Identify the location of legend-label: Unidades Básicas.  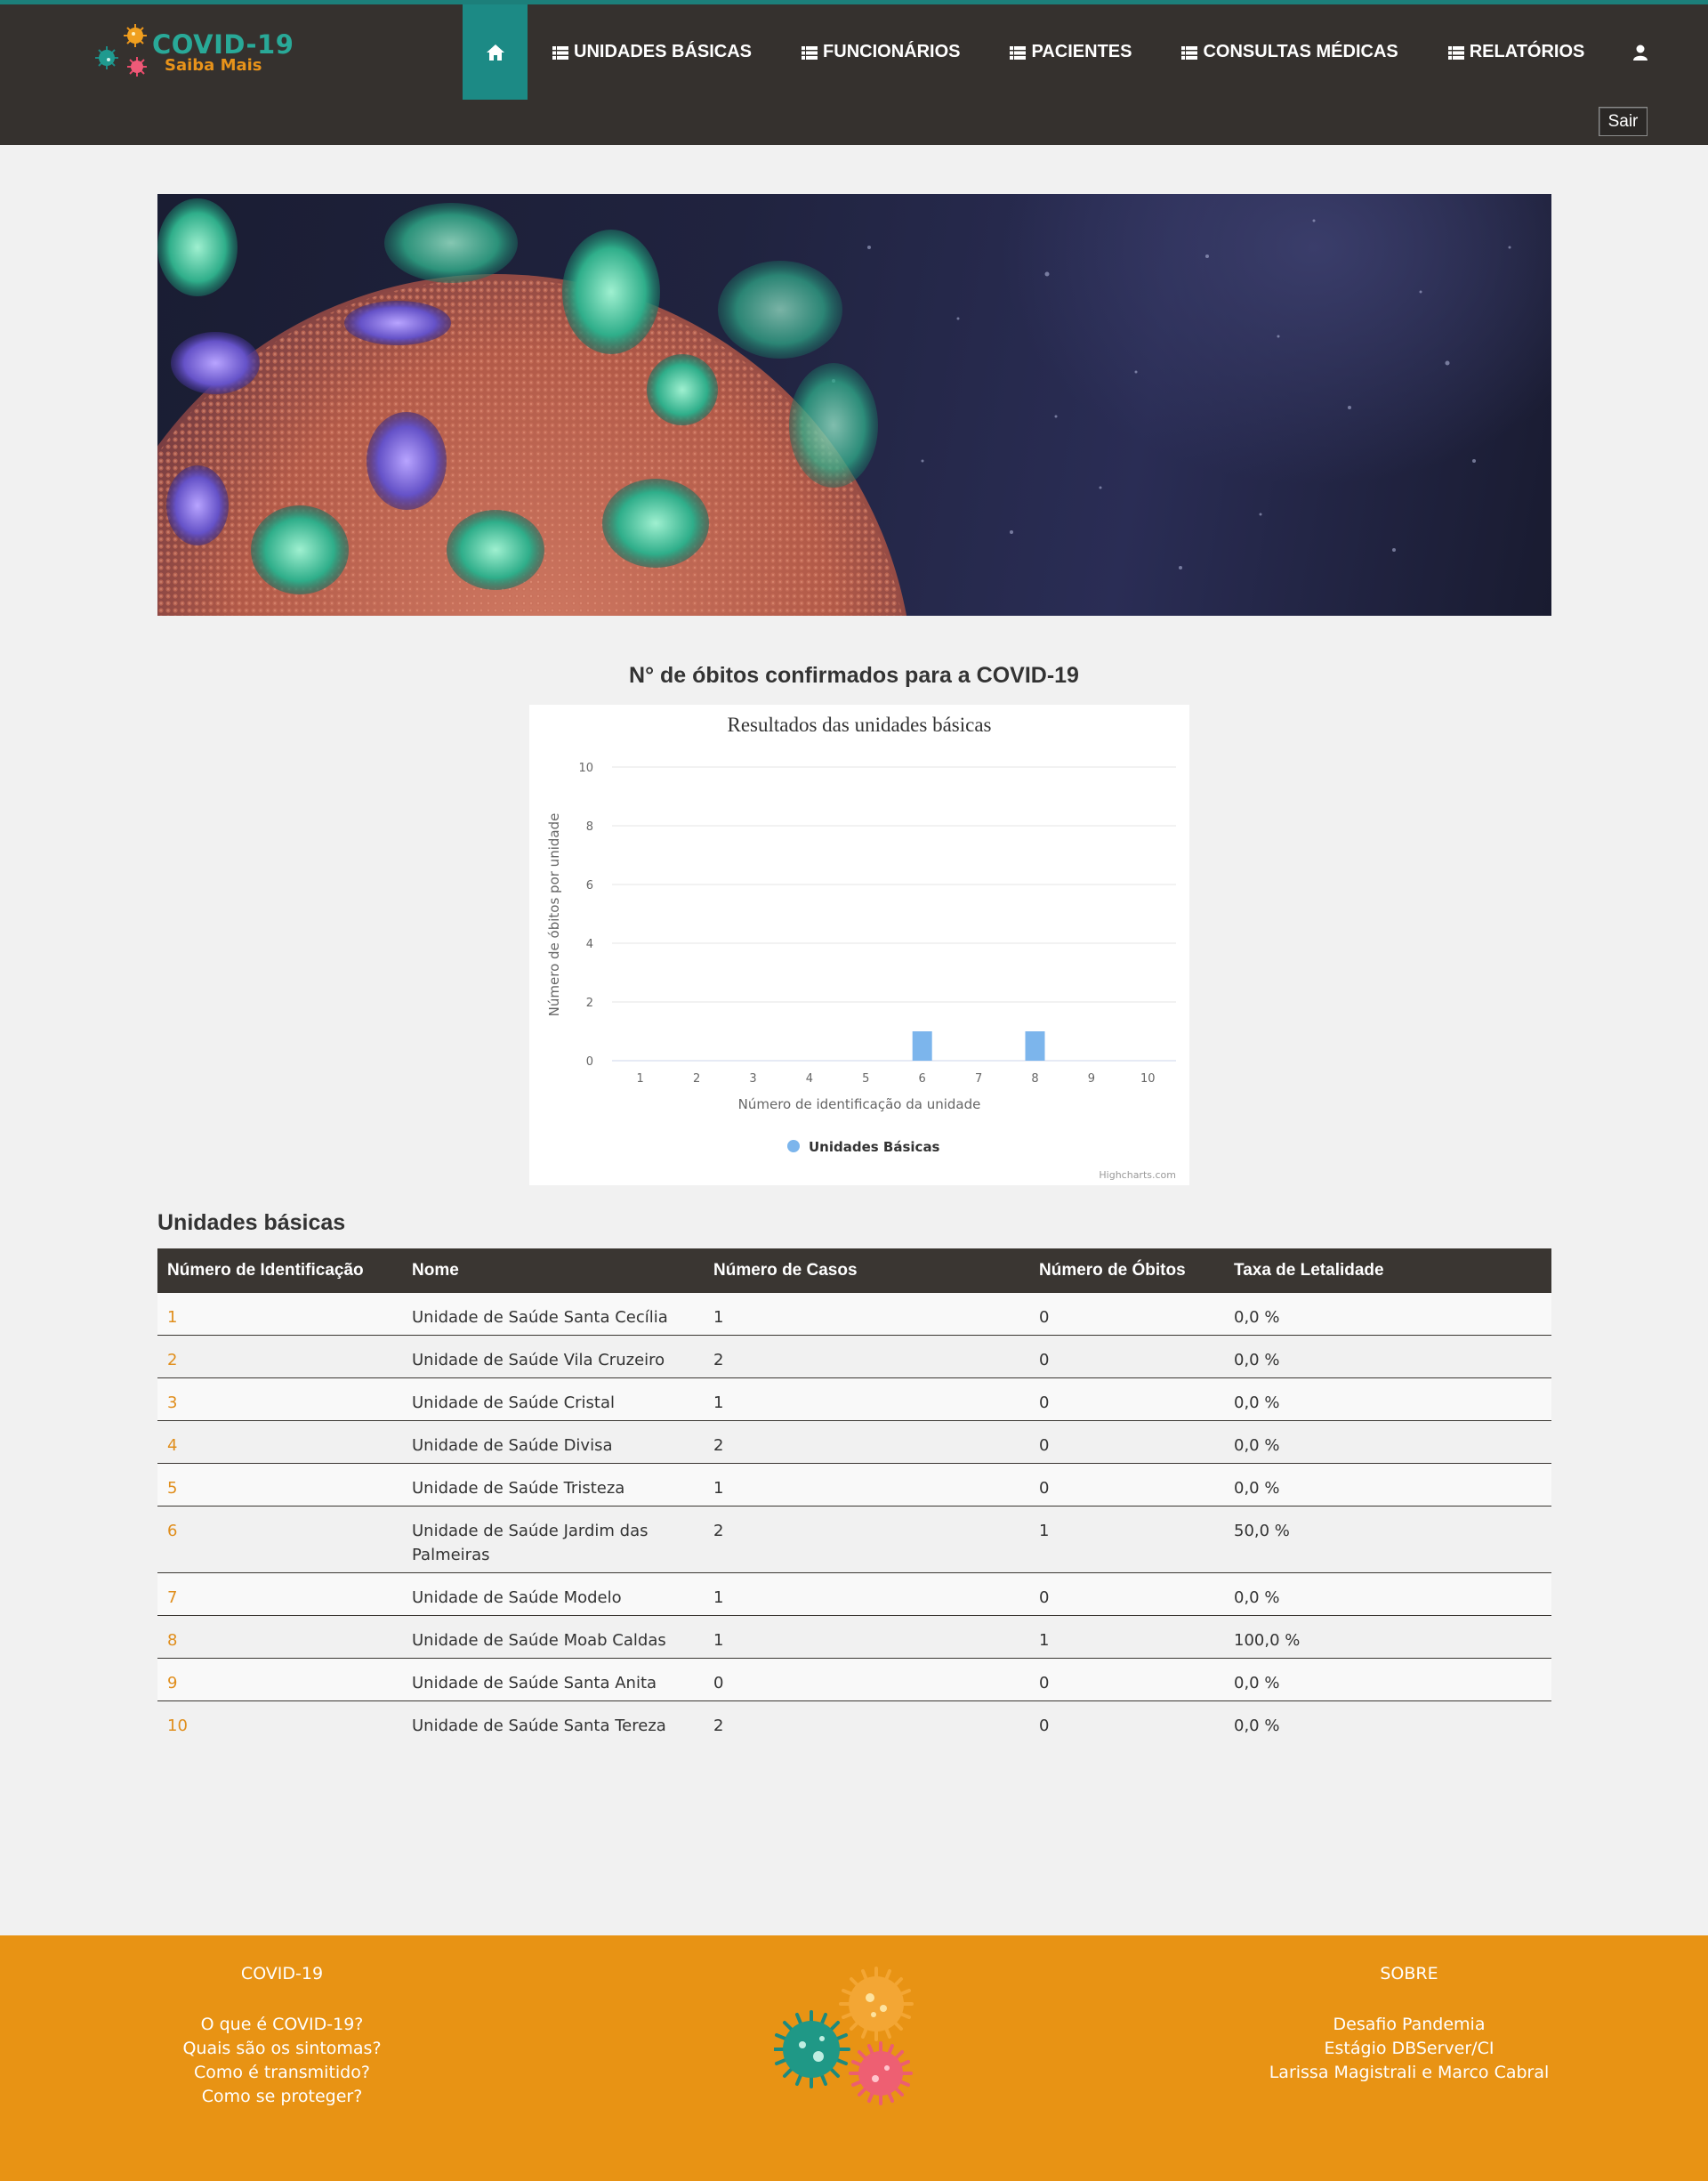
(874, 1147).